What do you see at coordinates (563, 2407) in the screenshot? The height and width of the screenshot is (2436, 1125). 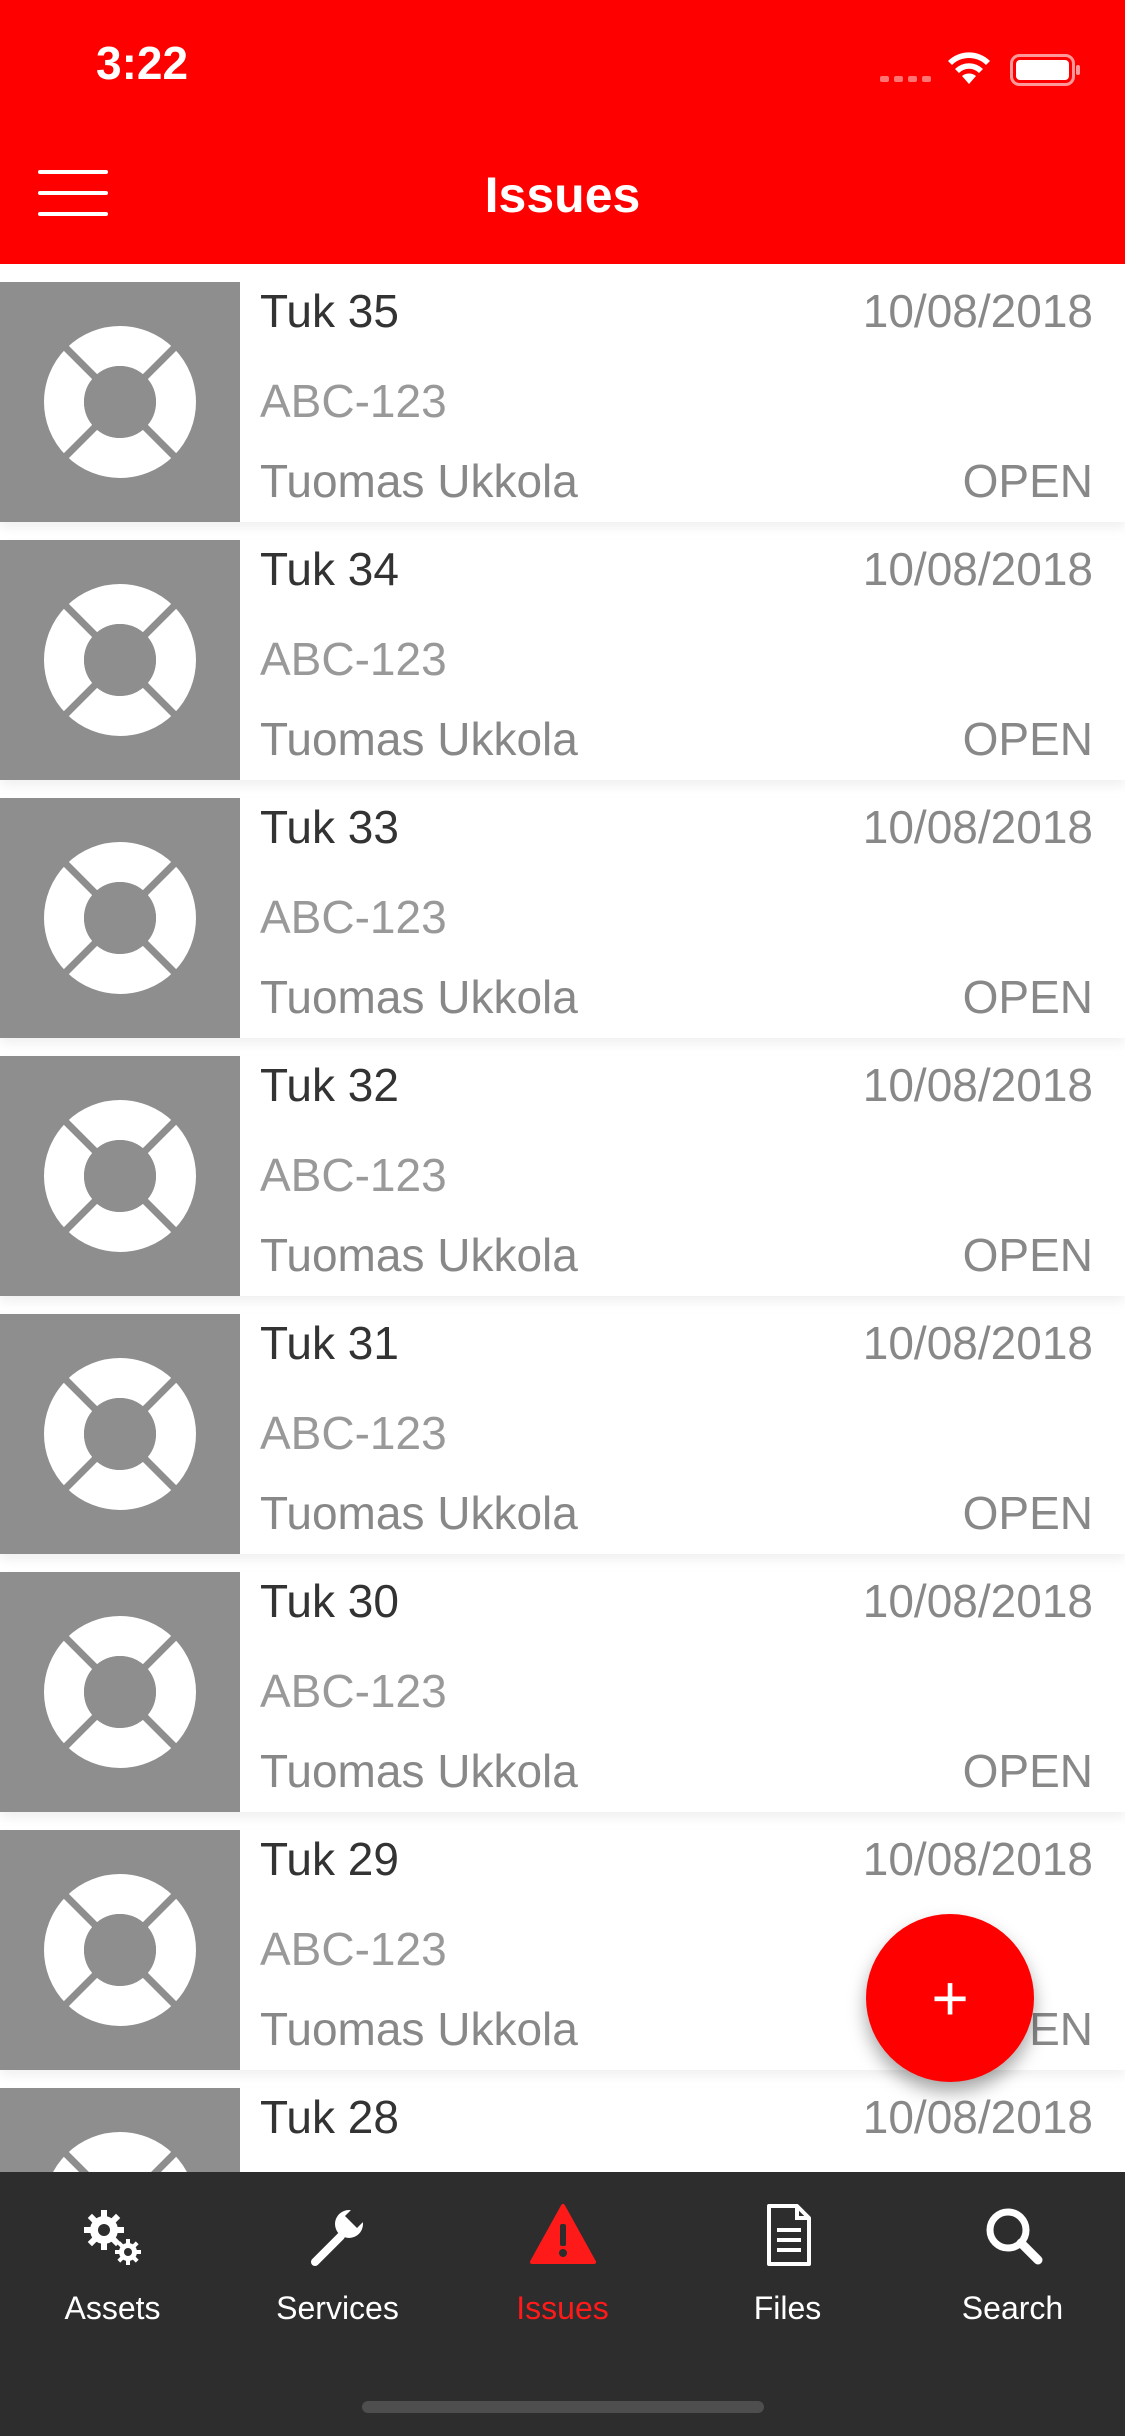 I see `home-indicator` at bounding box center [563, 2407].